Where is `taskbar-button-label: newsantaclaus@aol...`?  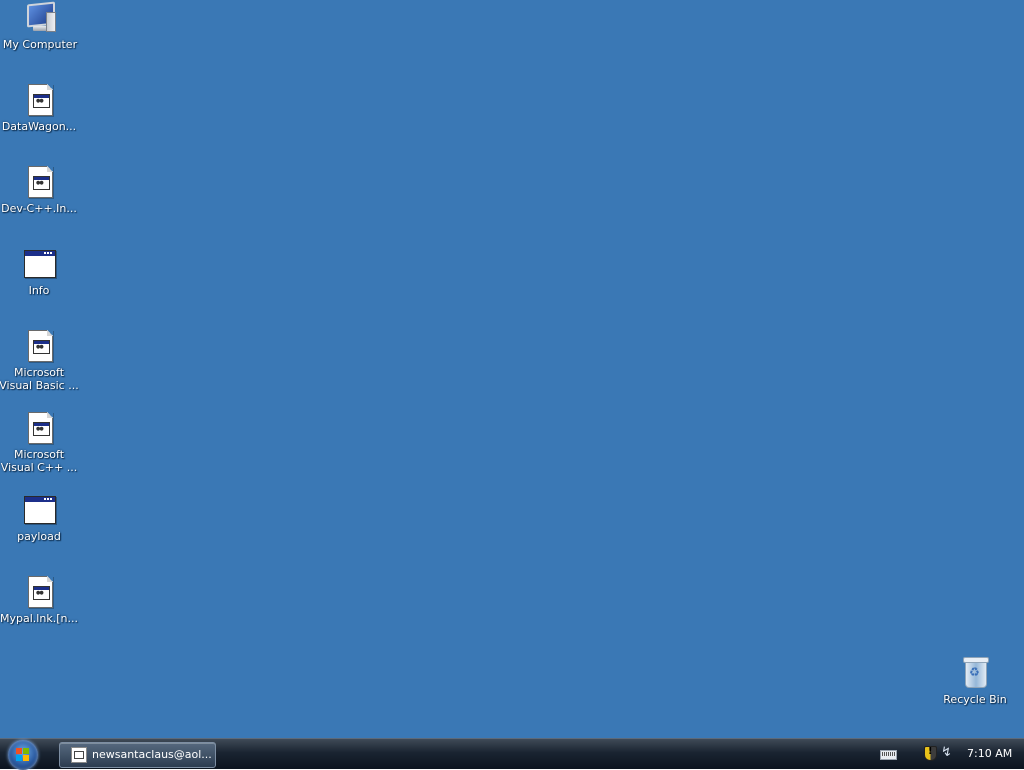 taskbar-button-label: newsantaclaus@aol... is located at coordinates (152, 754).